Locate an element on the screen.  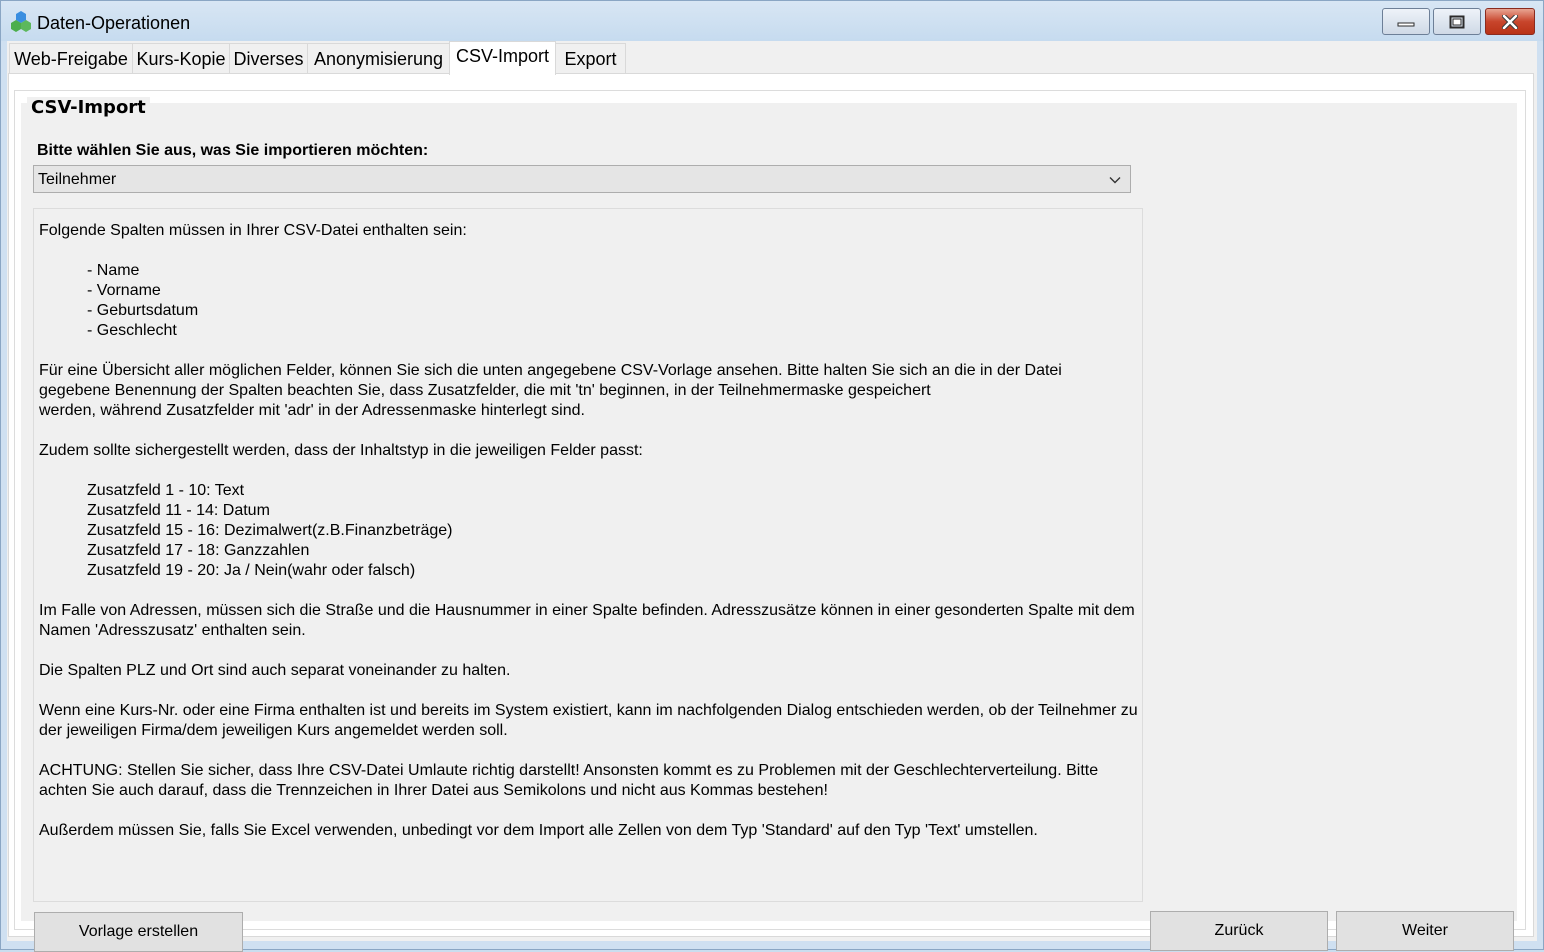
list-item: - Geschlecht is located at coordinates (132, 330).